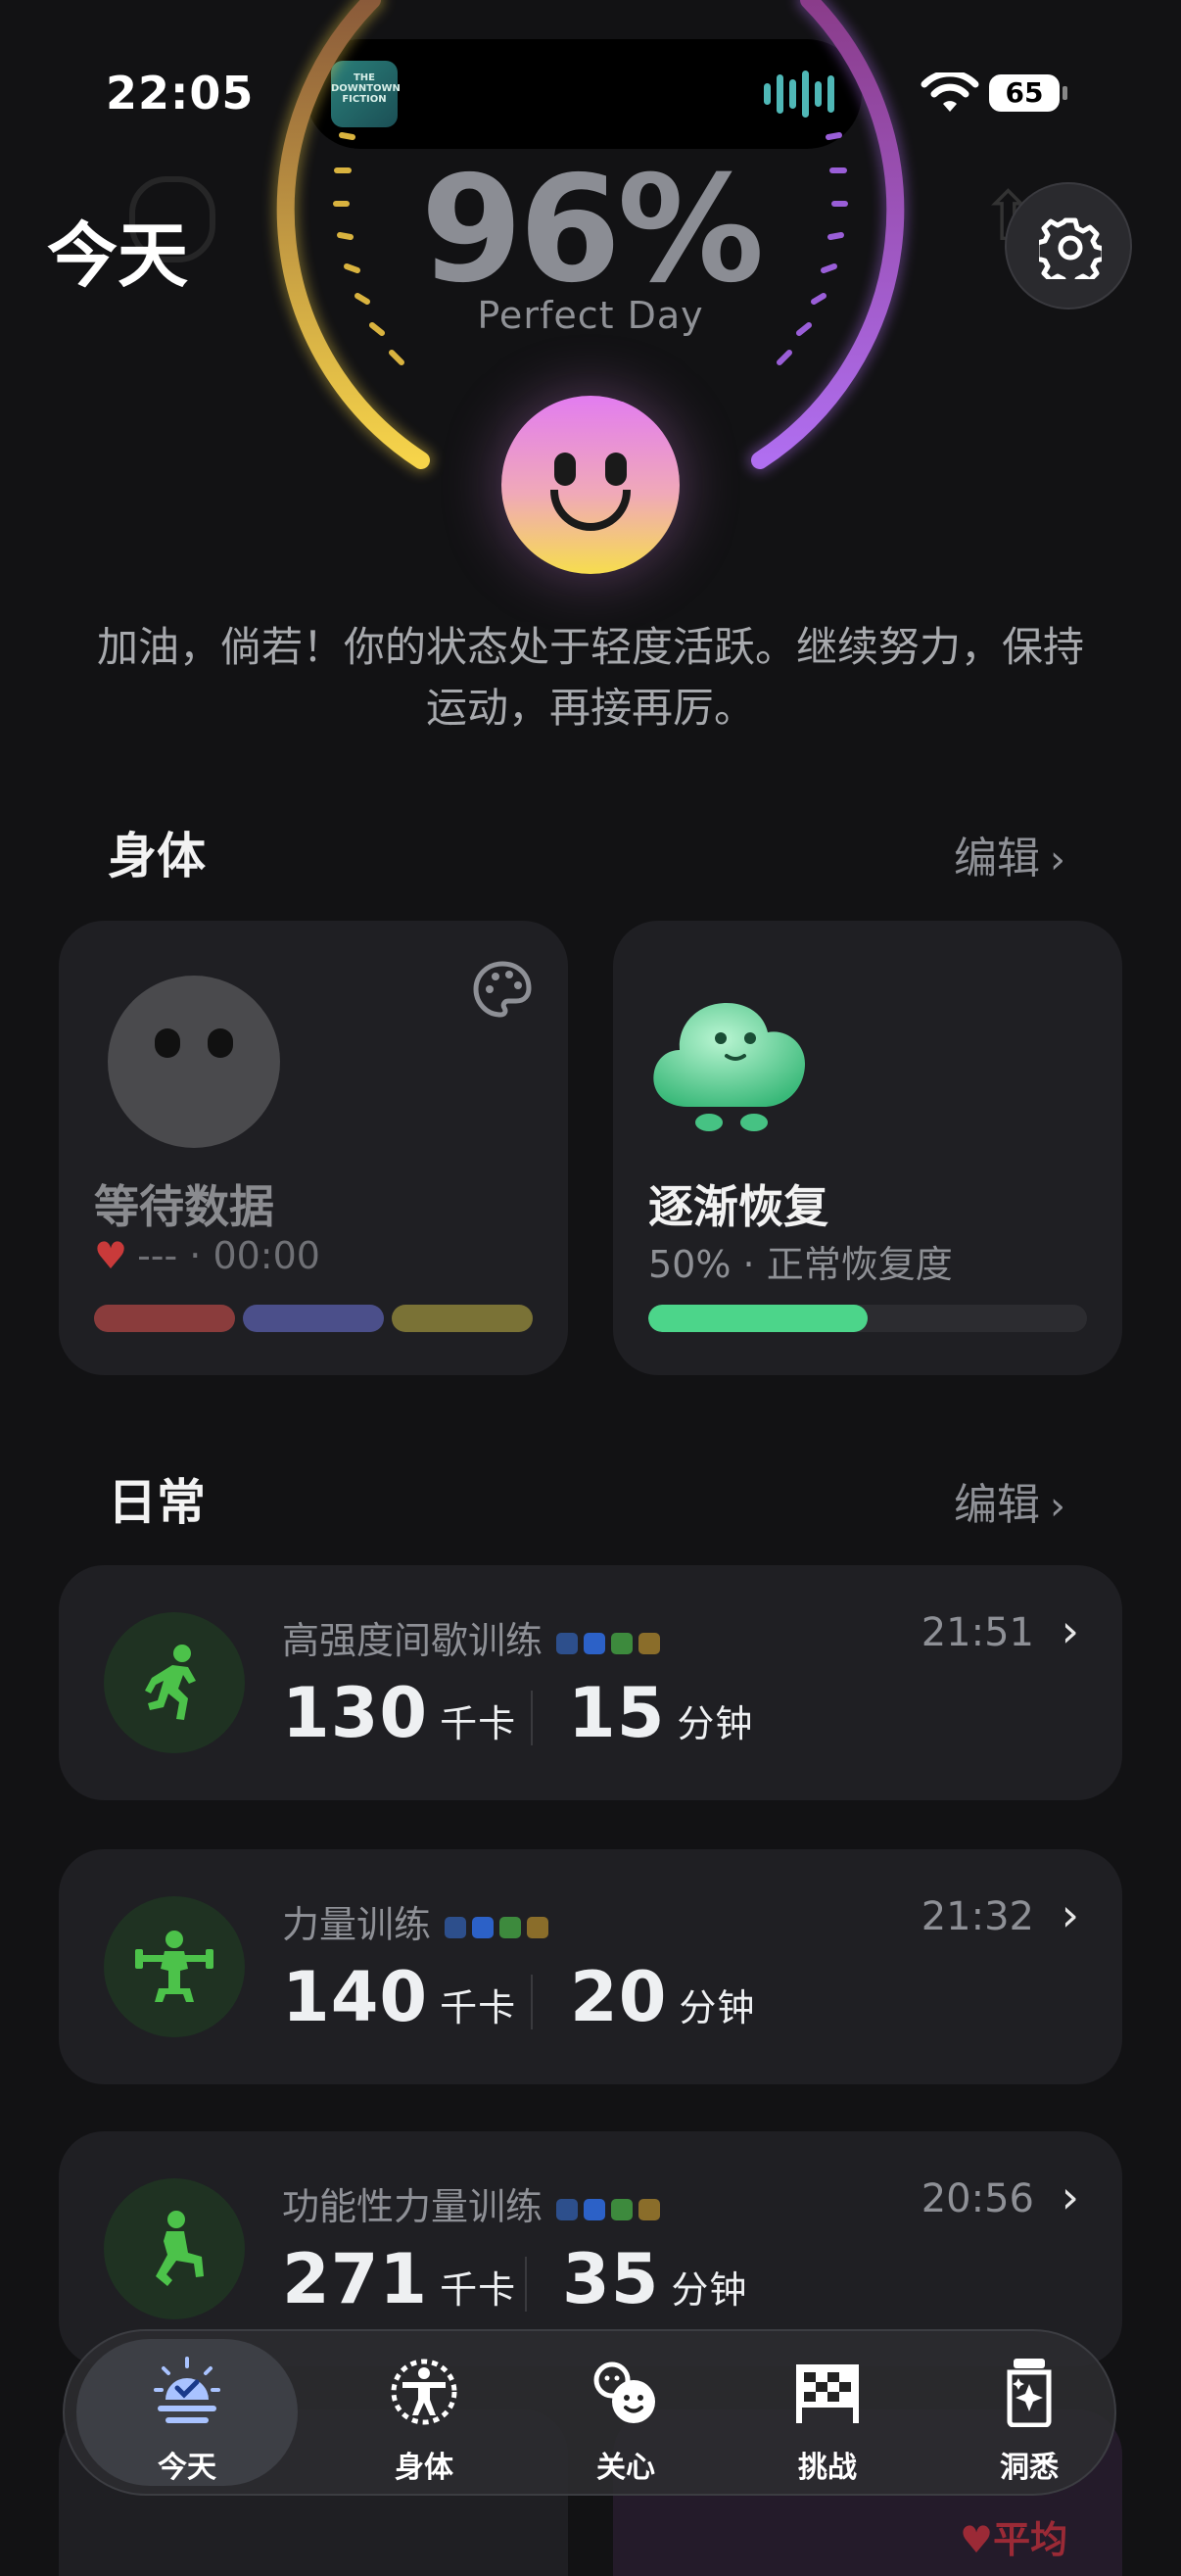 The width and height of the screenshot is (1181, 2576). I want to click on activity-kcal: 140, so click(356, 1997).